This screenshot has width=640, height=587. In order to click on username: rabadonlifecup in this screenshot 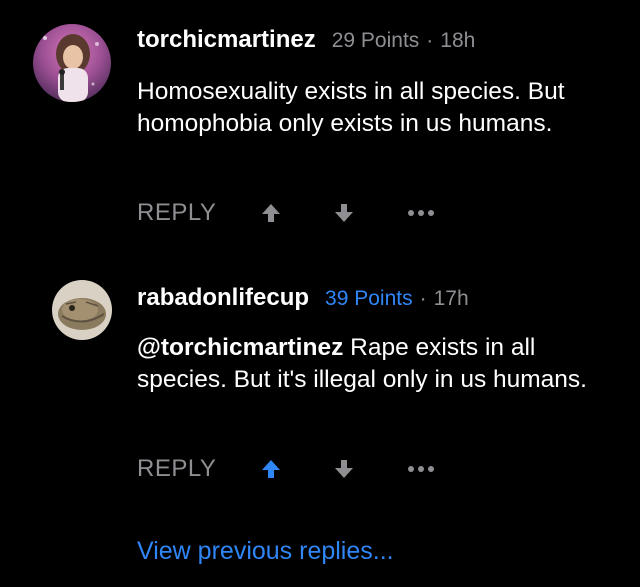, I will do `click(223, 298)`.